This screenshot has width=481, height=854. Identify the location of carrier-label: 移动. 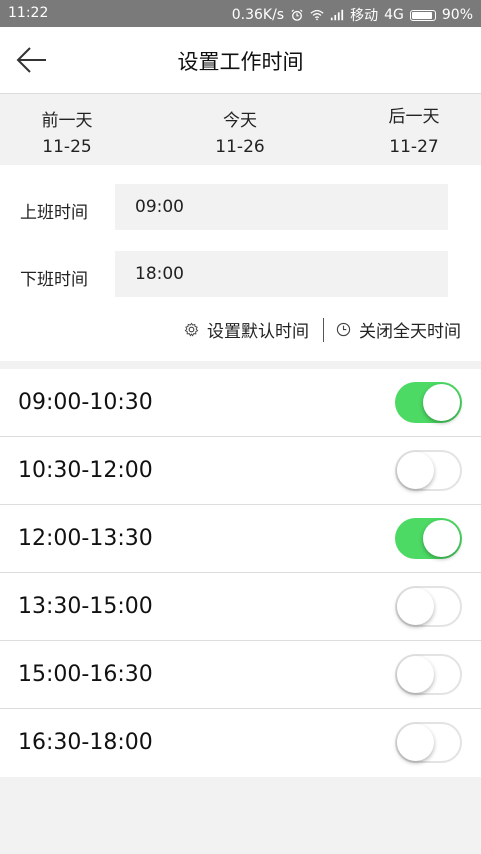
(364, 16).